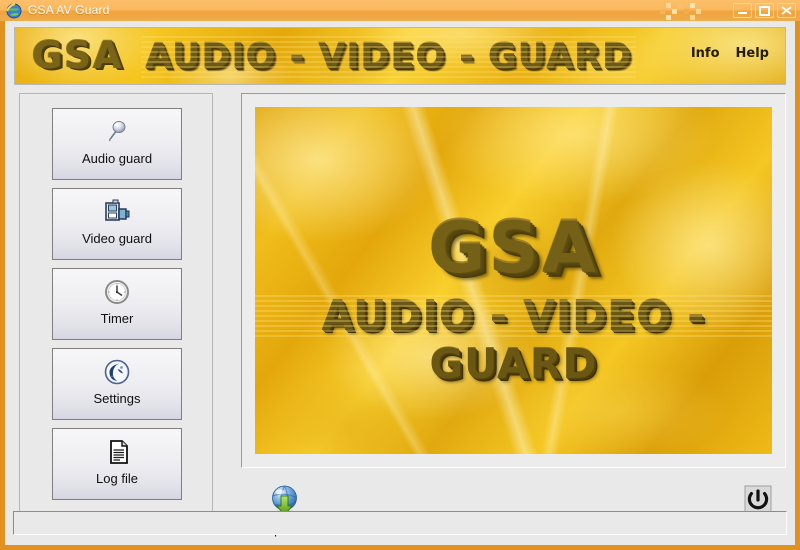 Image resolution: width=800 pixels, height=550 pixels. Describe the element at coordinates (705, 53) in the screenshot. I see `info-link: Info` at that location.